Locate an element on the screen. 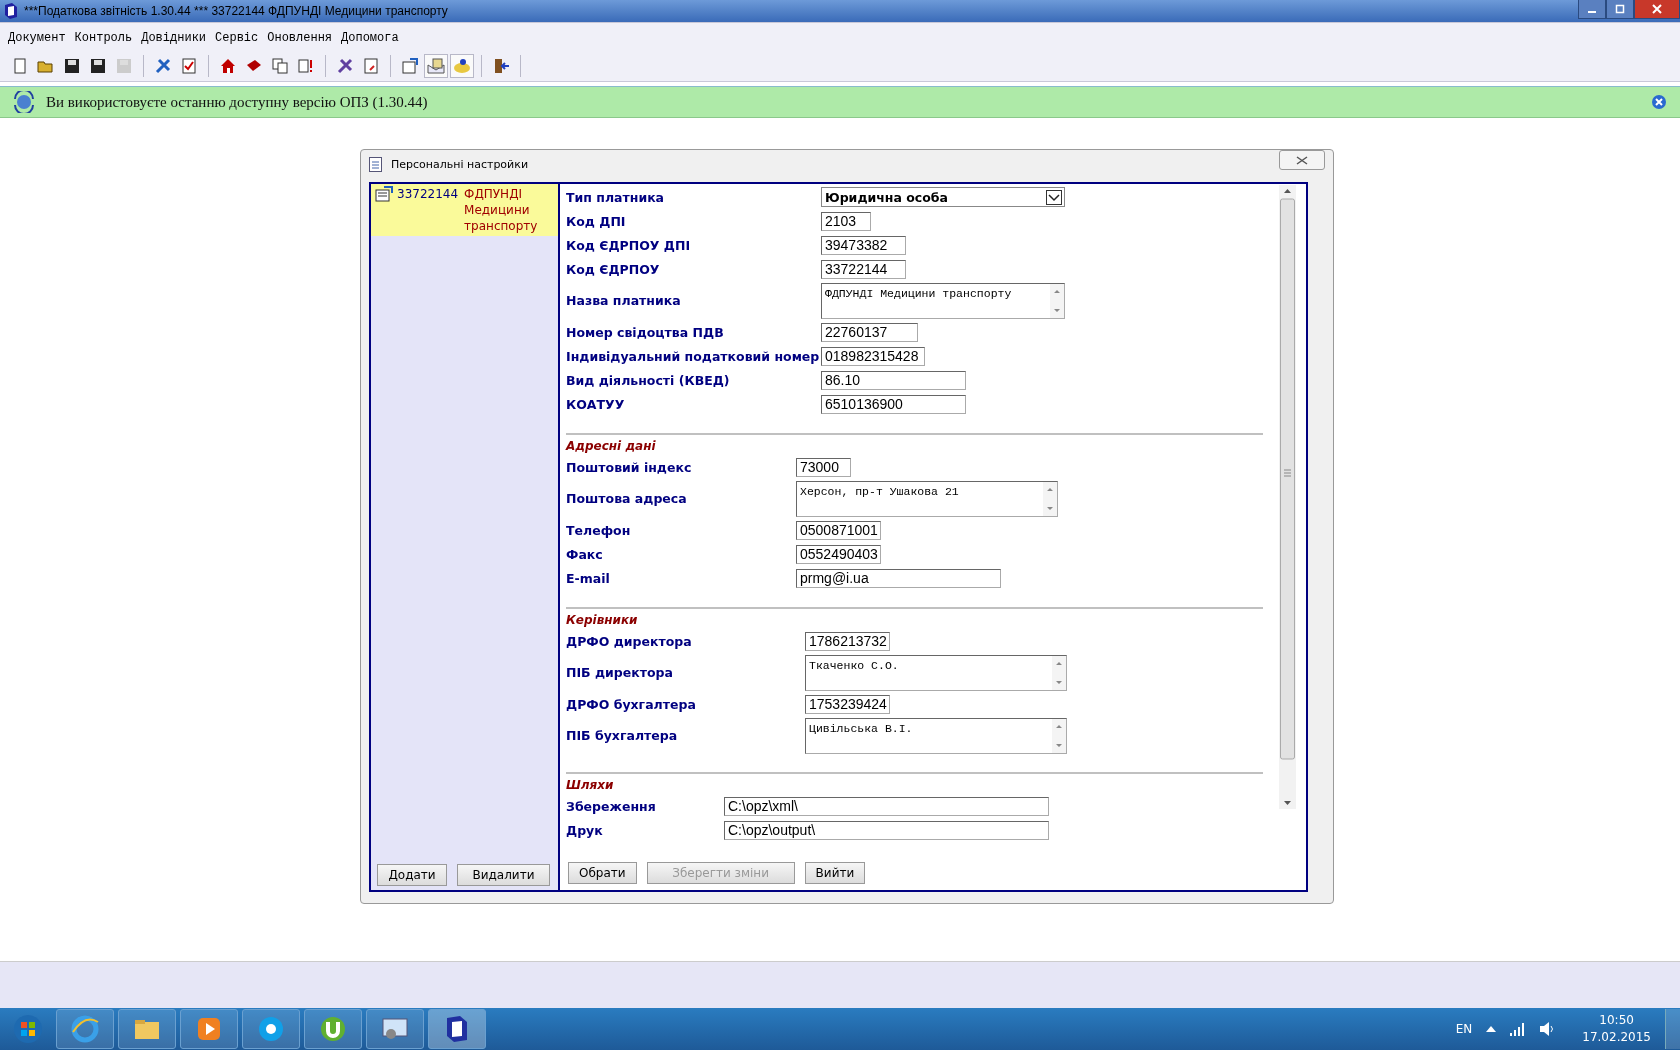 Image resolution: width=1680 pixels, height=1050 pixels. field-label: E-mail is located at coordinates (588, 578).